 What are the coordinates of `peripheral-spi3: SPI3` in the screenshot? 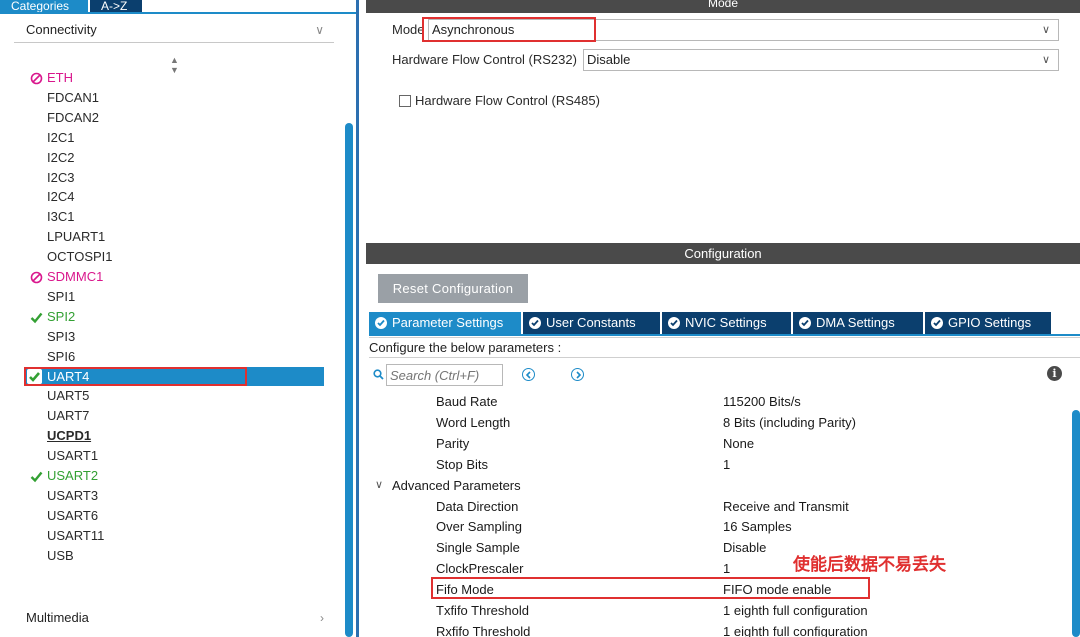 It's located at (61, 337).